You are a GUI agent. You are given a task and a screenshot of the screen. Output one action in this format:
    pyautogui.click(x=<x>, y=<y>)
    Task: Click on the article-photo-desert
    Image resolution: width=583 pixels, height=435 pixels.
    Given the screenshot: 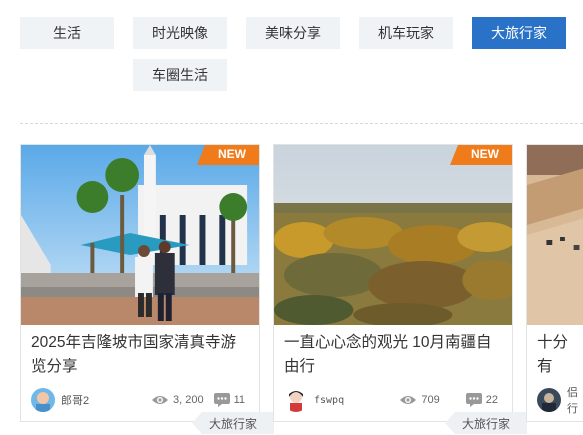 What is the action you would take?
    pyautogui.click(x=555, y=235)
    